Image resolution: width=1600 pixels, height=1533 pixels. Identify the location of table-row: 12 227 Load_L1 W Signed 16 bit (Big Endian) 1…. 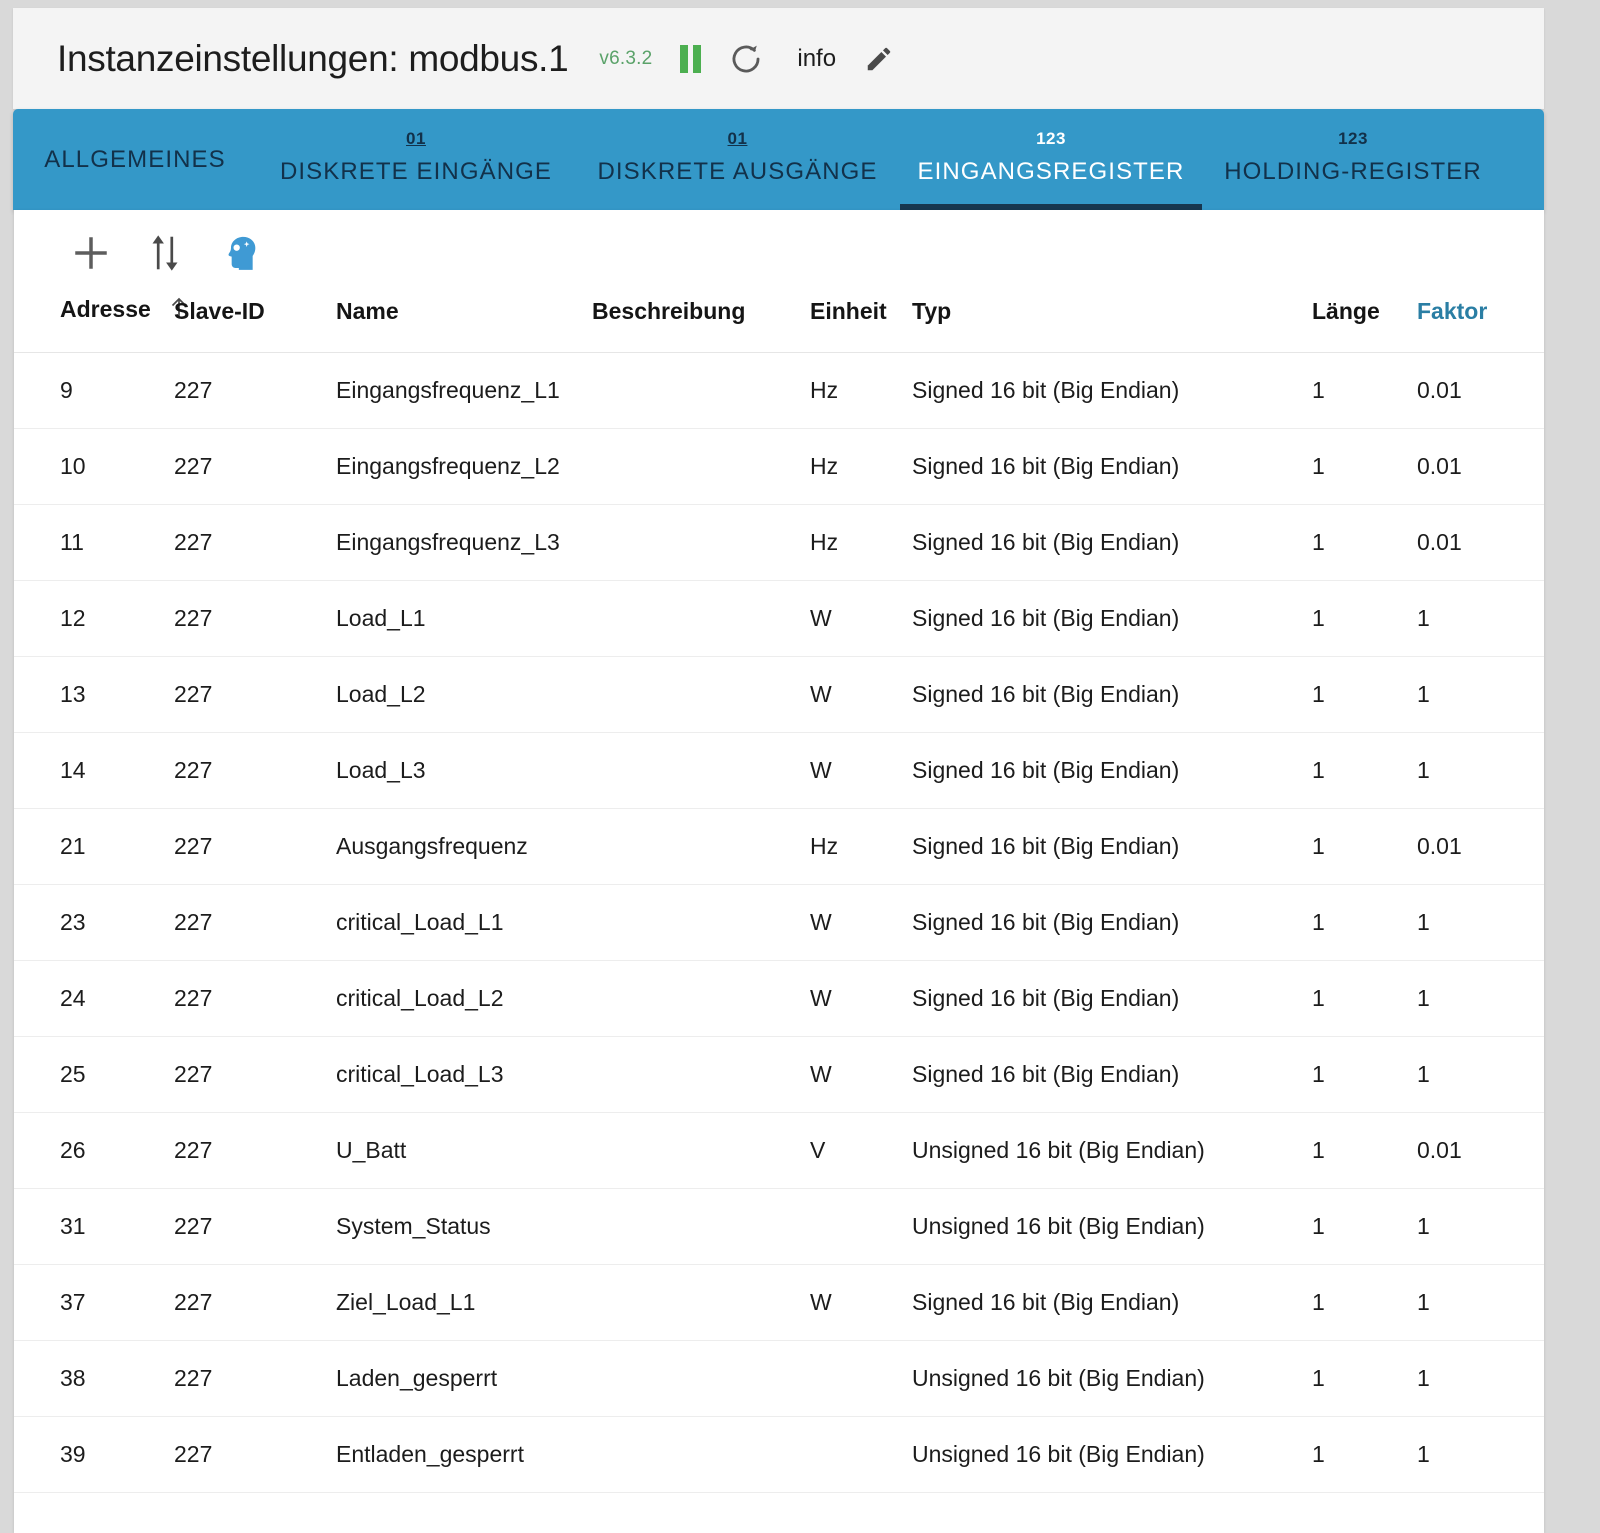
(779, 618).